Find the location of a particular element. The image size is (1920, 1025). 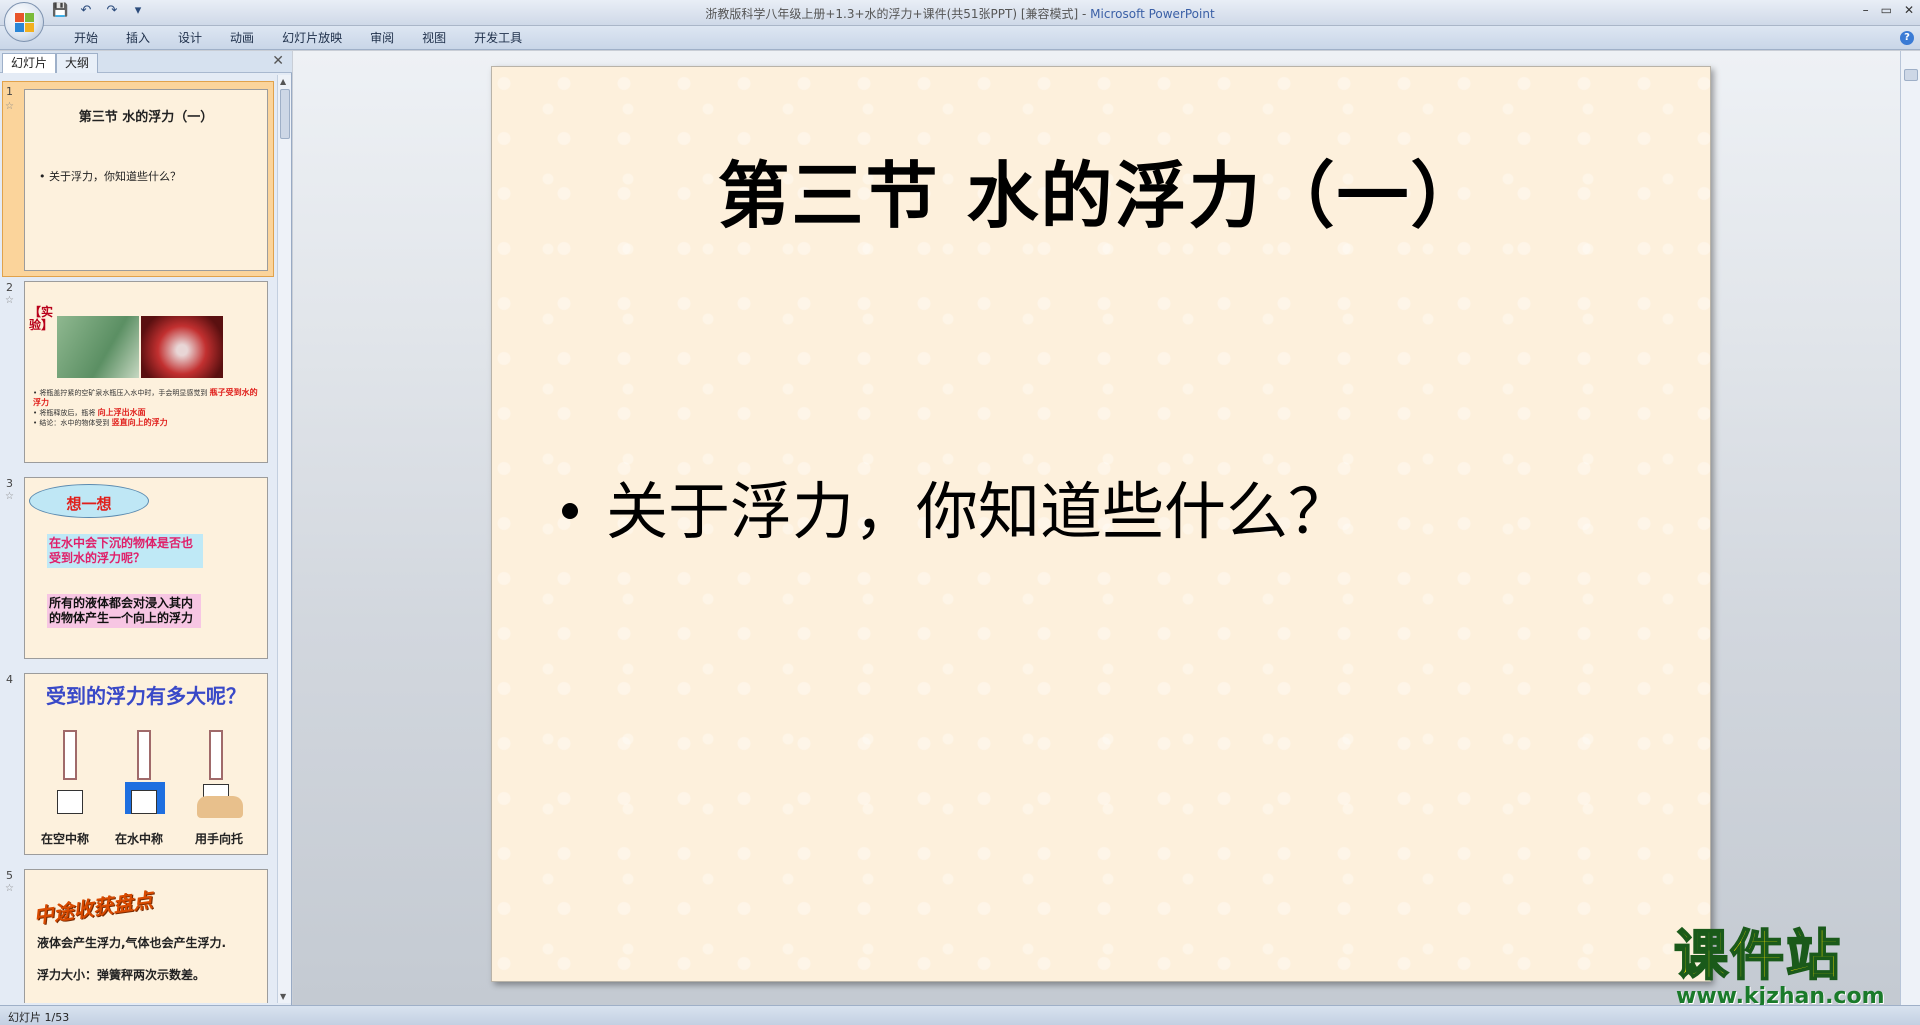

maximize-button: ▭ is located at coordinates (1886, 10).